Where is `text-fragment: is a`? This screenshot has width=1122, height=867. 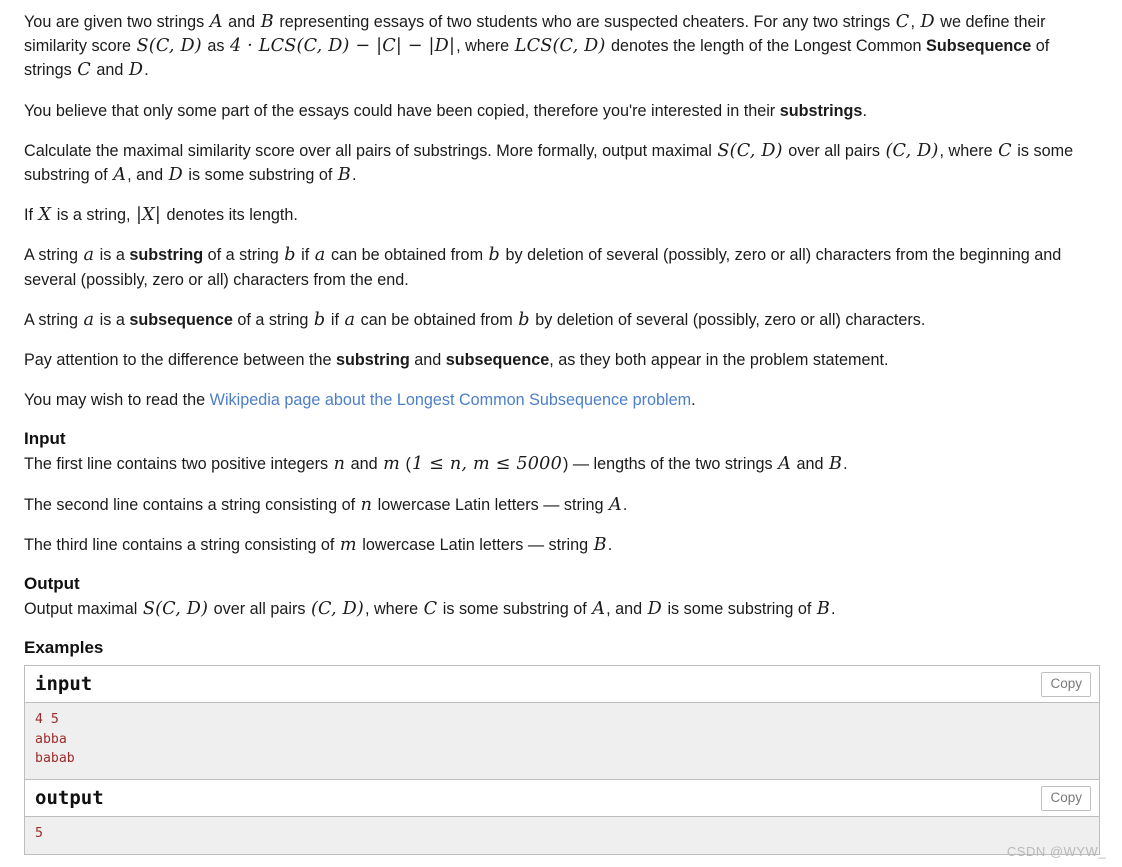 text-fragment: is a is located at coordinates (112, 255).